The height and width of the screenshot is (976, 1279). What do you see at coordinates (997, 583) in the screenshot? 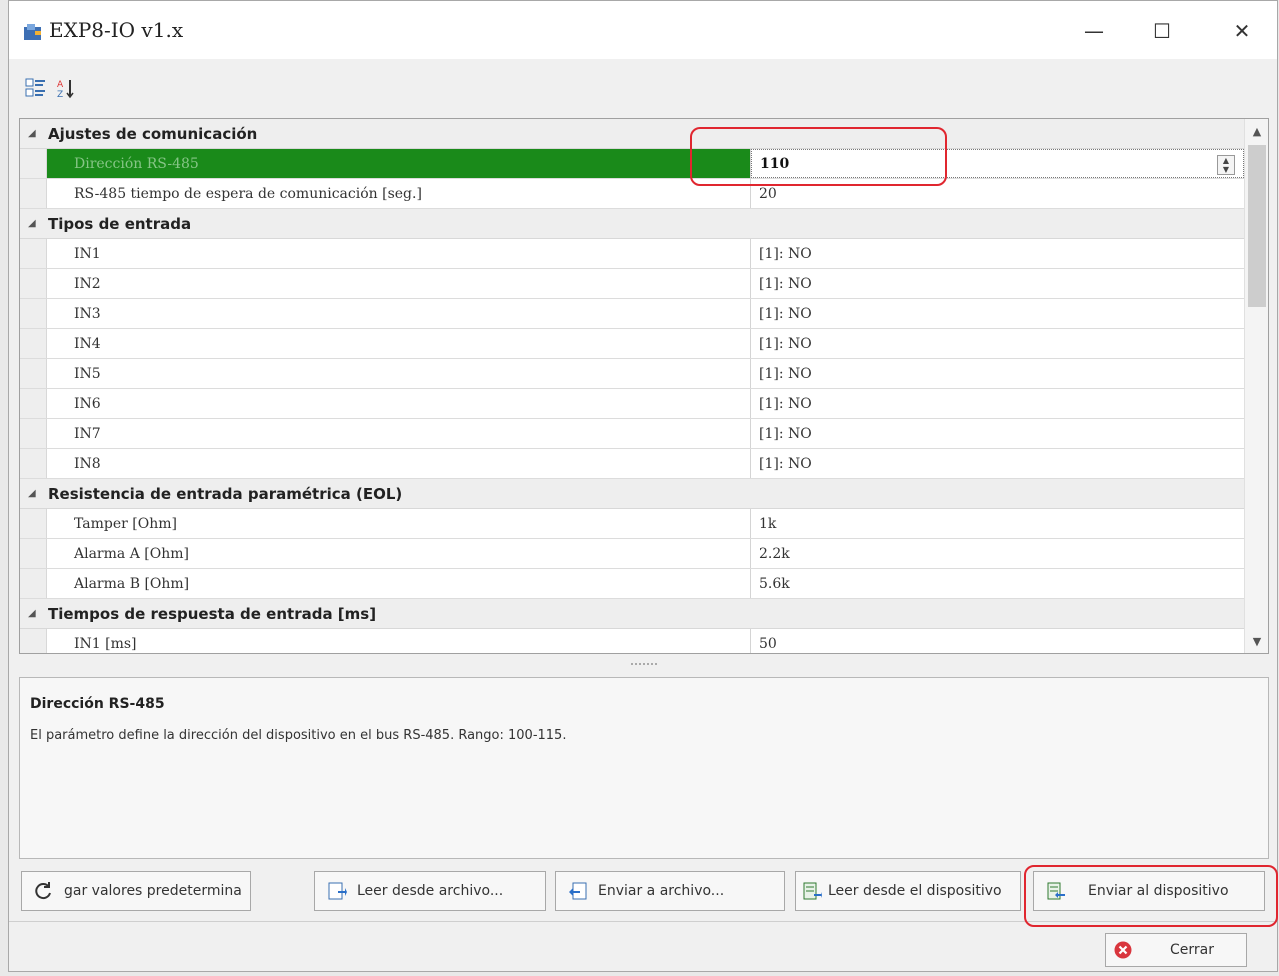
I see `property-value: 5.6k` at bounding box center [997, 583].